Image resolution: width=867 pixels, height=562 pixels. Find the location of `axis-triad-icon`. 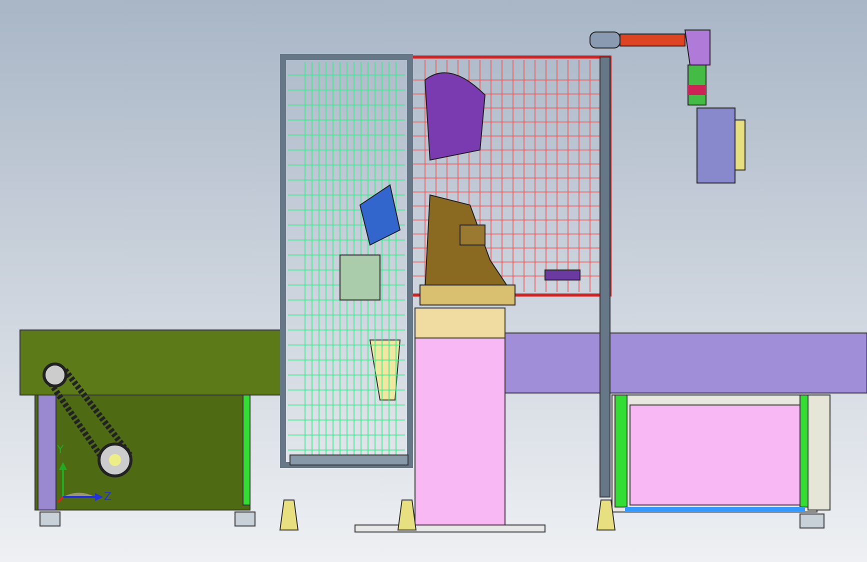

axis-triad-icon is located at coordinates (80, 482).